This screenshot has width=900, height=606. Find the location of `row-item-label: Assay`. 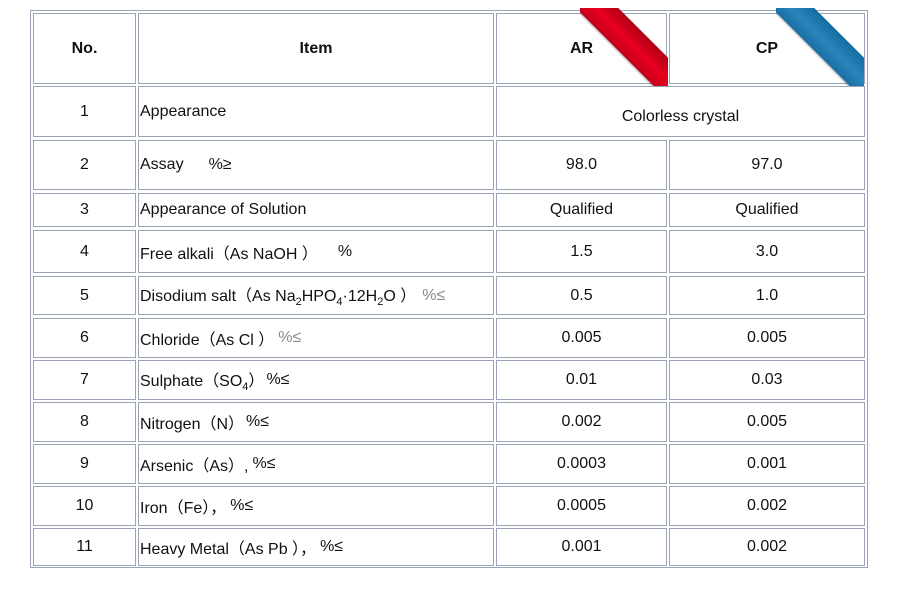

row-item-label: Assay is located at coordinates (162, 164).